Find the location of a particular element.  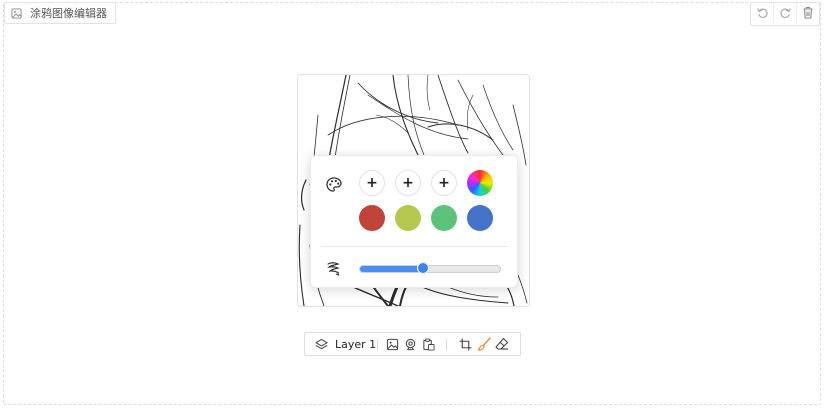

popup-divider is located at coordinates (414, 246).